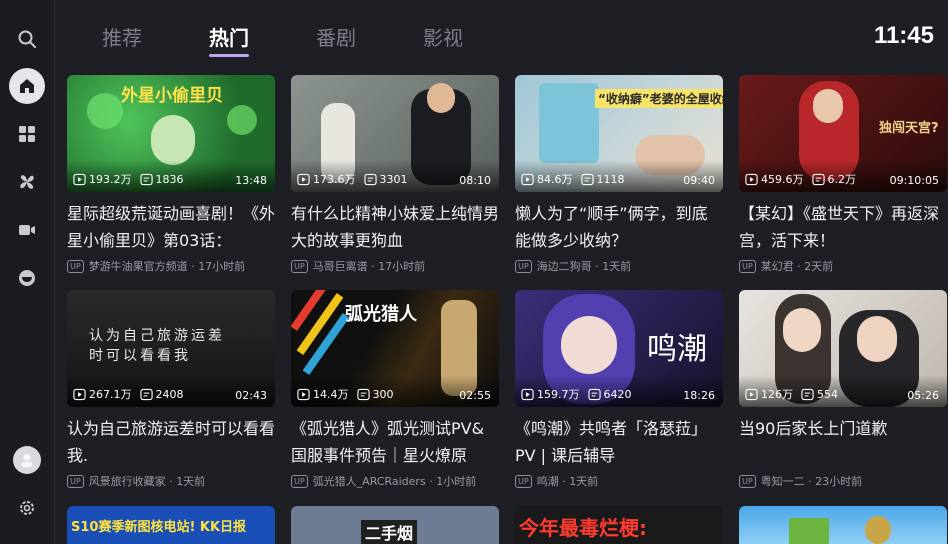 This screenshot has width=948, height=544. What do you see at coordinates (171, 442) in the screenshot?
I see `video-title: 认为自己旅游运差时可以看看我.` at bounding box center [171, 442].